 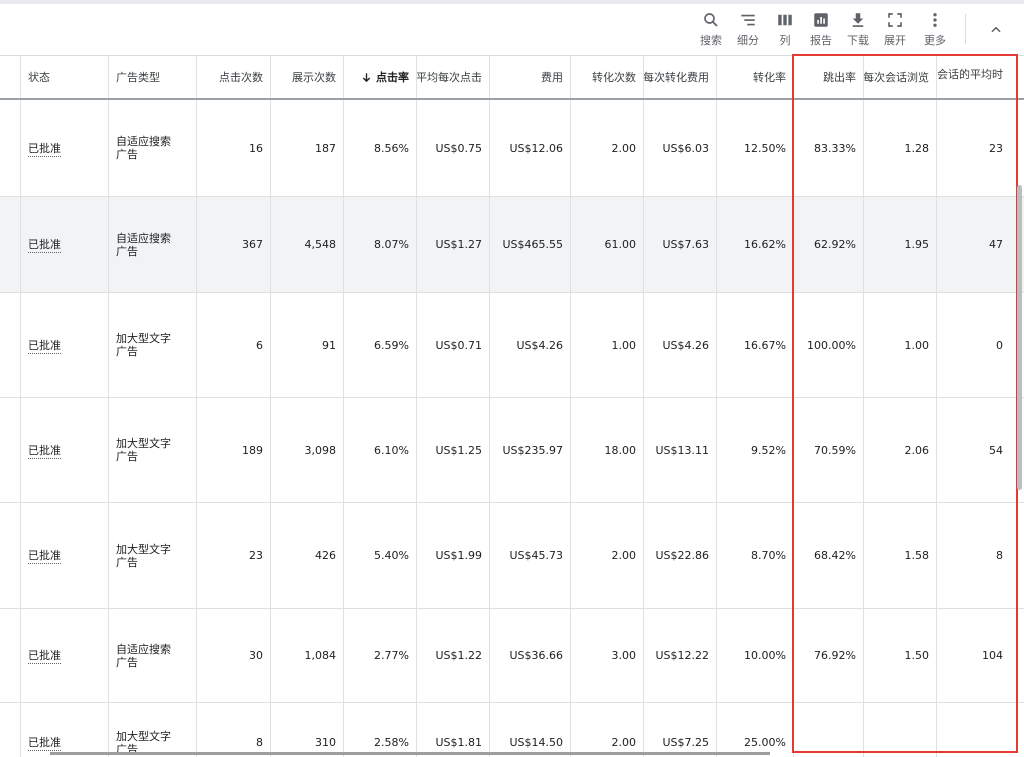 I want to click on cell-value: US$1.27, so click(x=458, y=244).